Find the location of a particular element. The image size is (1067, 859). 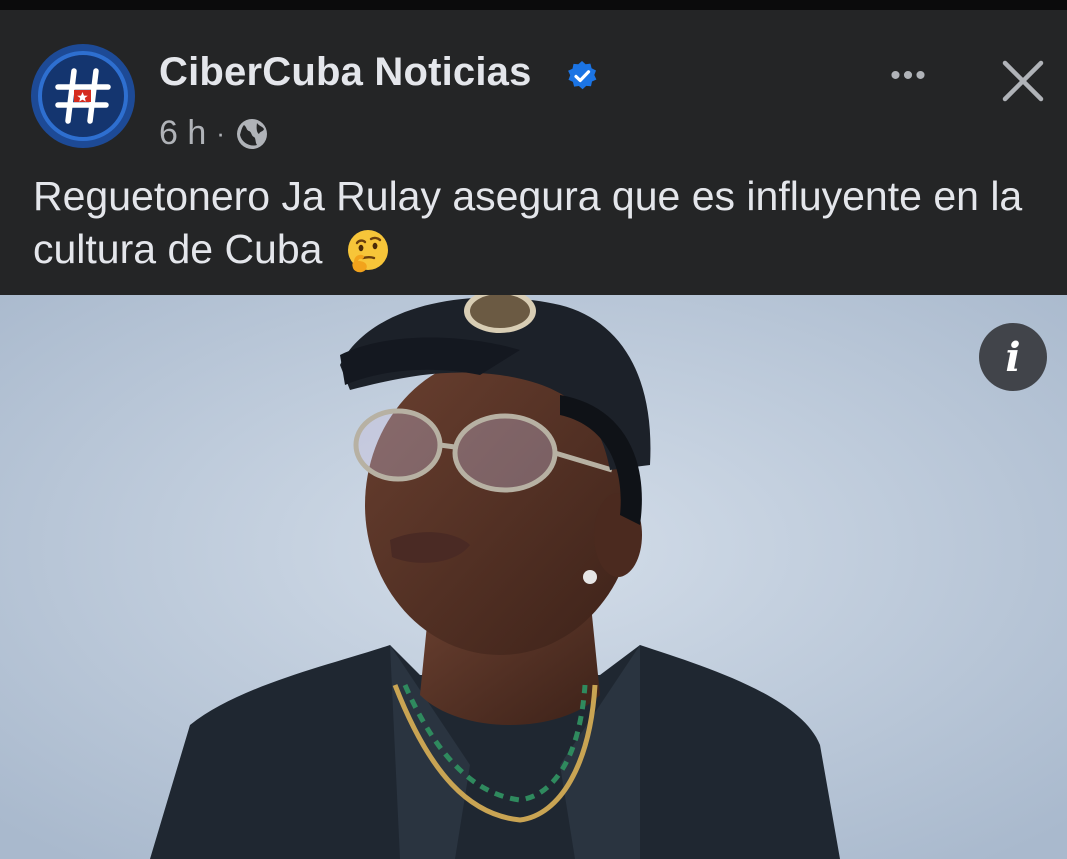

hashtag-logo-icon is located at coordinates (83, 96).